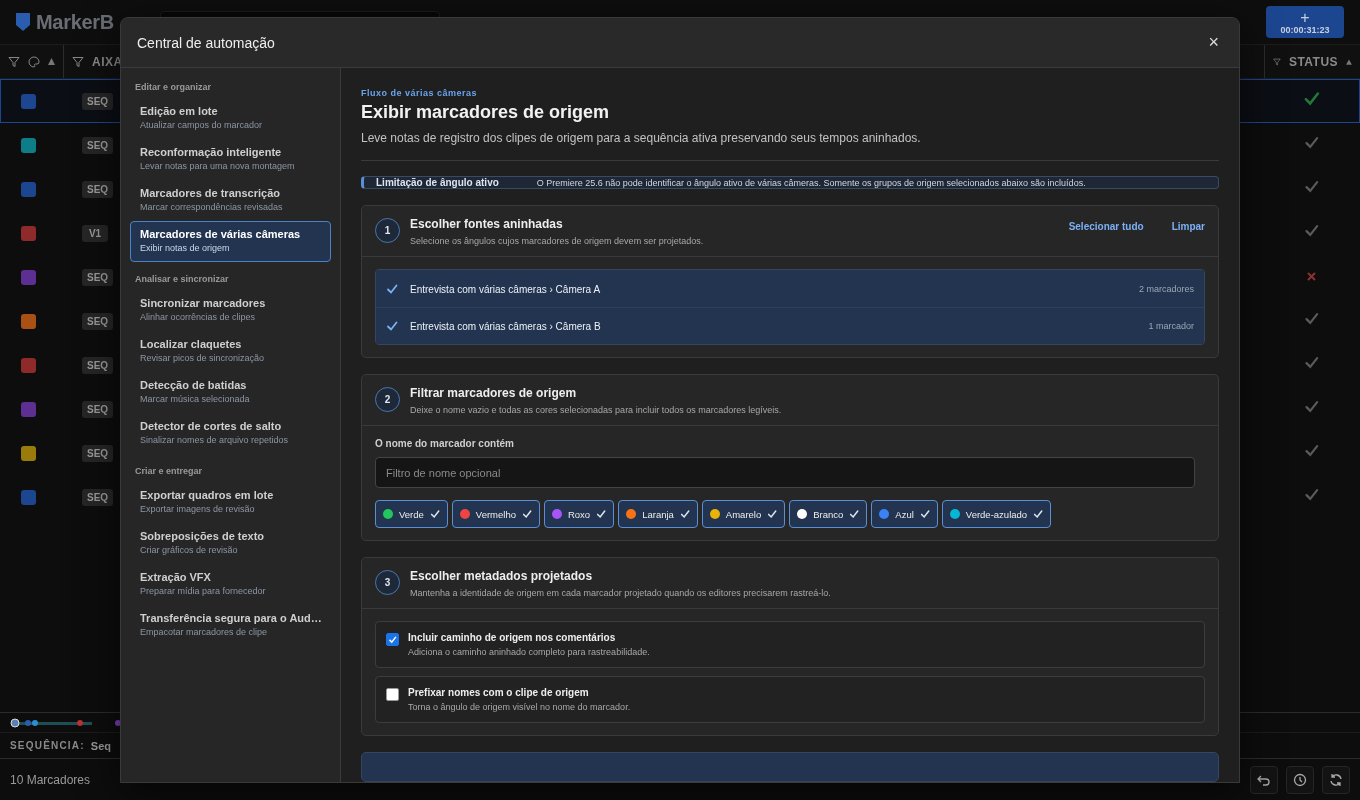 This screenshot has height=800, width=1360. What do you see at coordinates (169, 471) in the screenshot?
I see `section-heading: Criar e entregar` at bounding box center [169, 471].